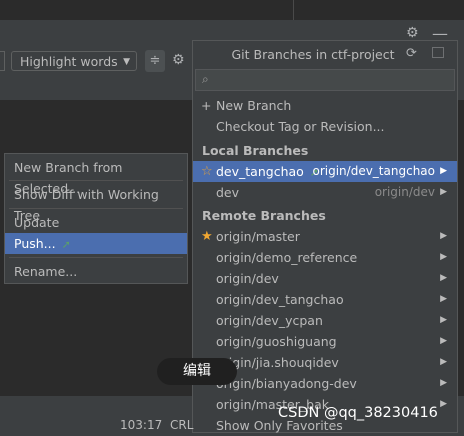 This screenshot has width=464, height=436. Describe the element at coordinates (325, 341) in the screenshot. I see `remote-branch: origin/guoshiguang ▶` at that location.